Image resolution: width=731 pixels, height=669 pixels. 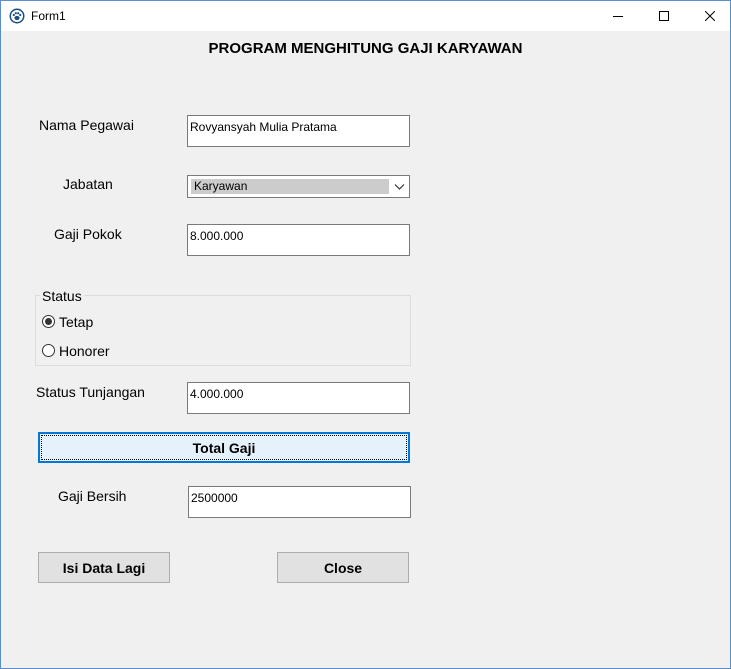 I want to click on focus-rectangle, so click(x=224, y=447).